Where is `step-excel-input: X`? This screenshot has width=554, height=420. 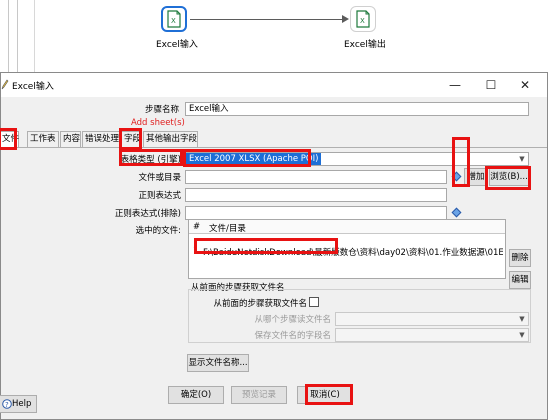
step-excel-input: X is located at coordinates (174, 19).